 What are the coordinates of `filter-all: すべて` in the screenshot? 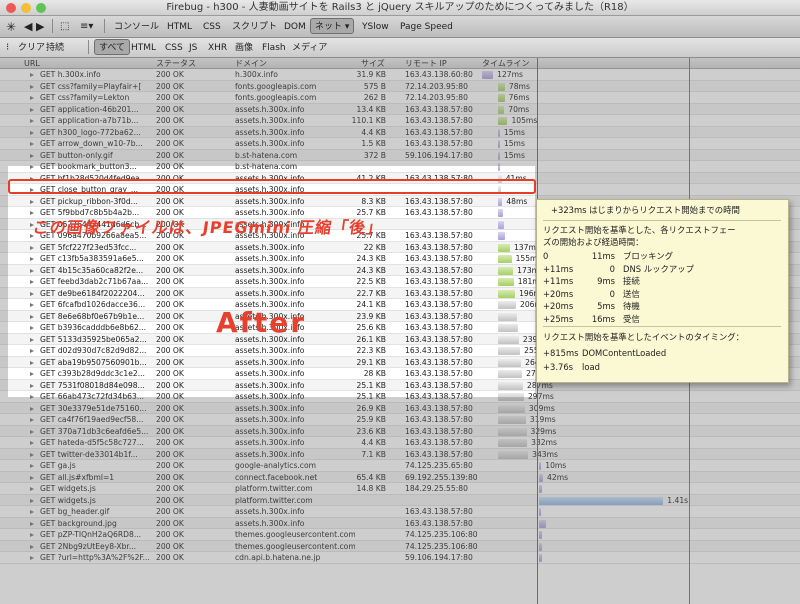 It's located at (112, 47).